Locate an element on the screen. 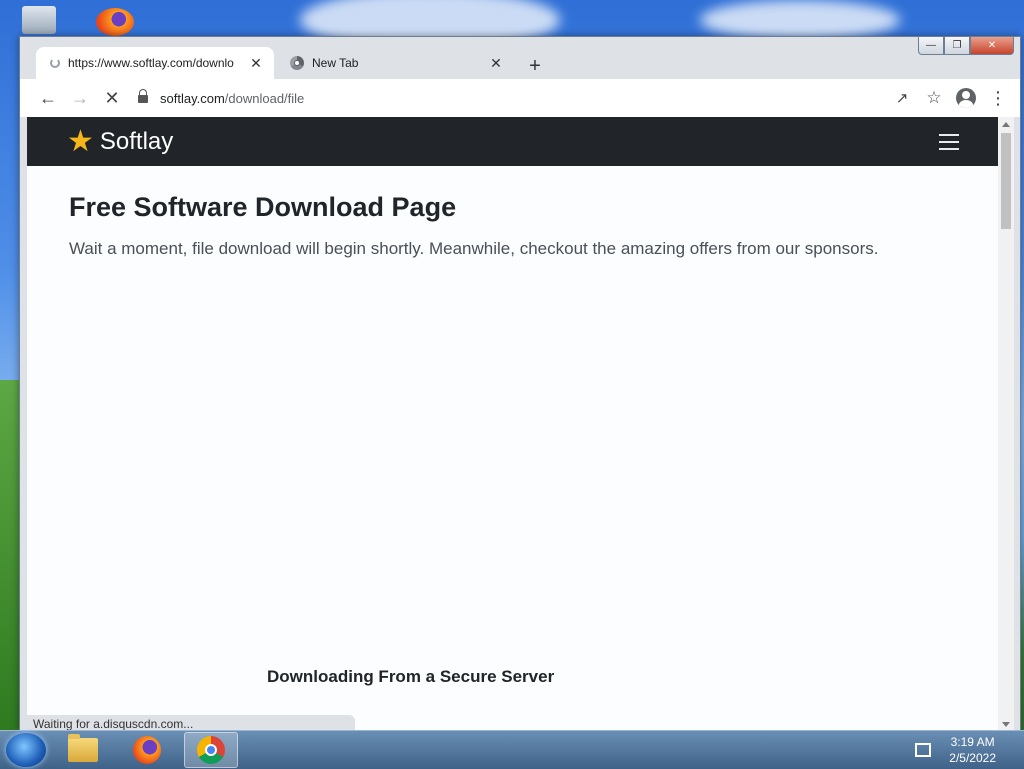  page-title: Free Software Download Page is located at coordinates (263, 207).